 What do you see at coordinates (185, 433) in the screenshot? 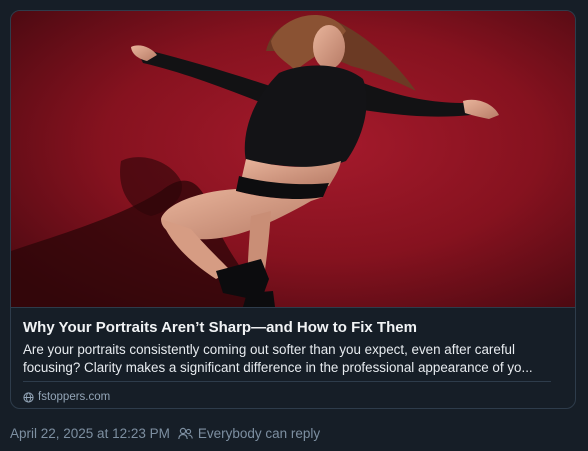
I see `people-icon` at bounding box center [185, 433].